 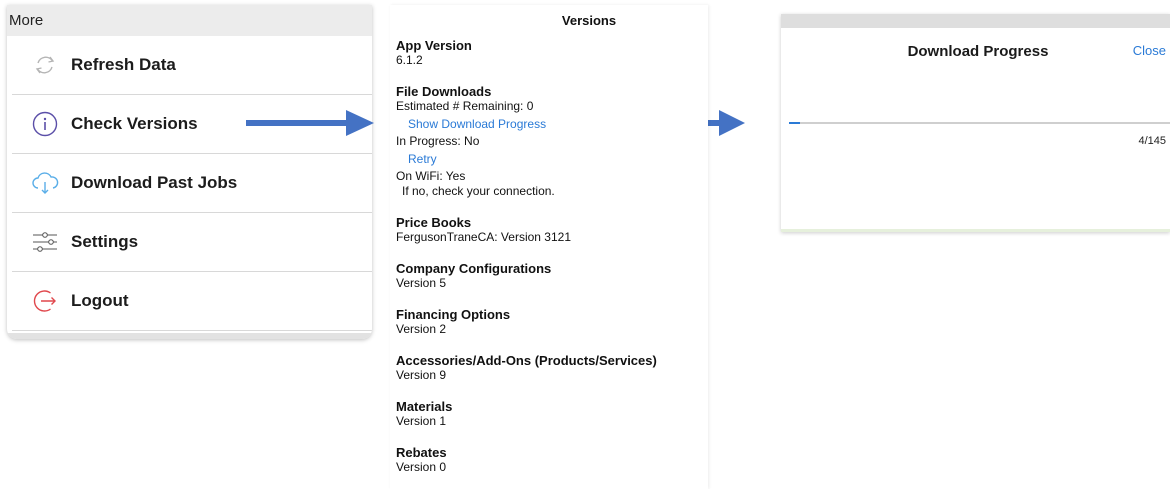 I want to click on app-version-value: 6.1.2, so click(x=409, y=60).